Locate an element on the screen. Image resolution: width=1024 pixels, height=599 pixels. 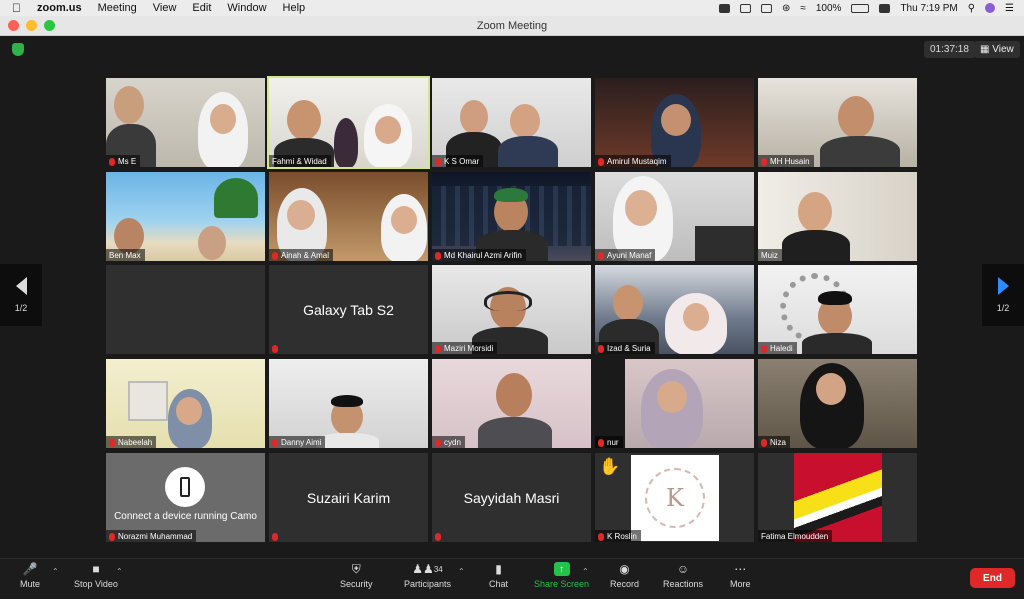
arrow-left-icon is located at coordinates (21, 286).